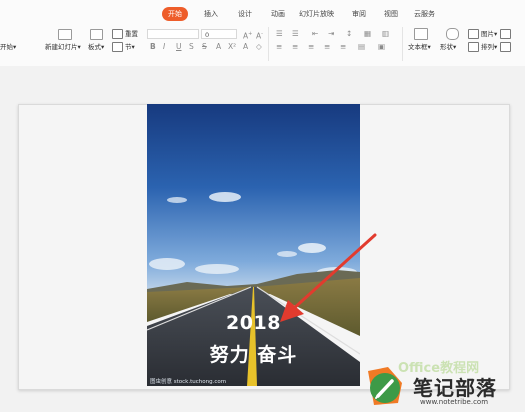 The height and width of the screenshot is (412, 525). I want to click on photo-credit: 图虫创意 stock.tuchong.com, so click(188, 382).